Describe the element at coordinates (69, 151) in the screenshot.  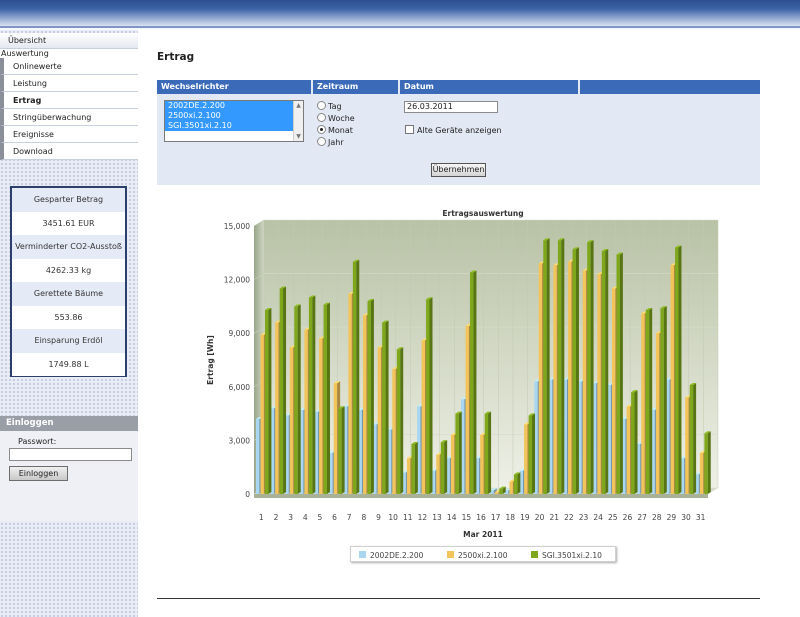
I see `sidebar-item-download: Download` at that location.